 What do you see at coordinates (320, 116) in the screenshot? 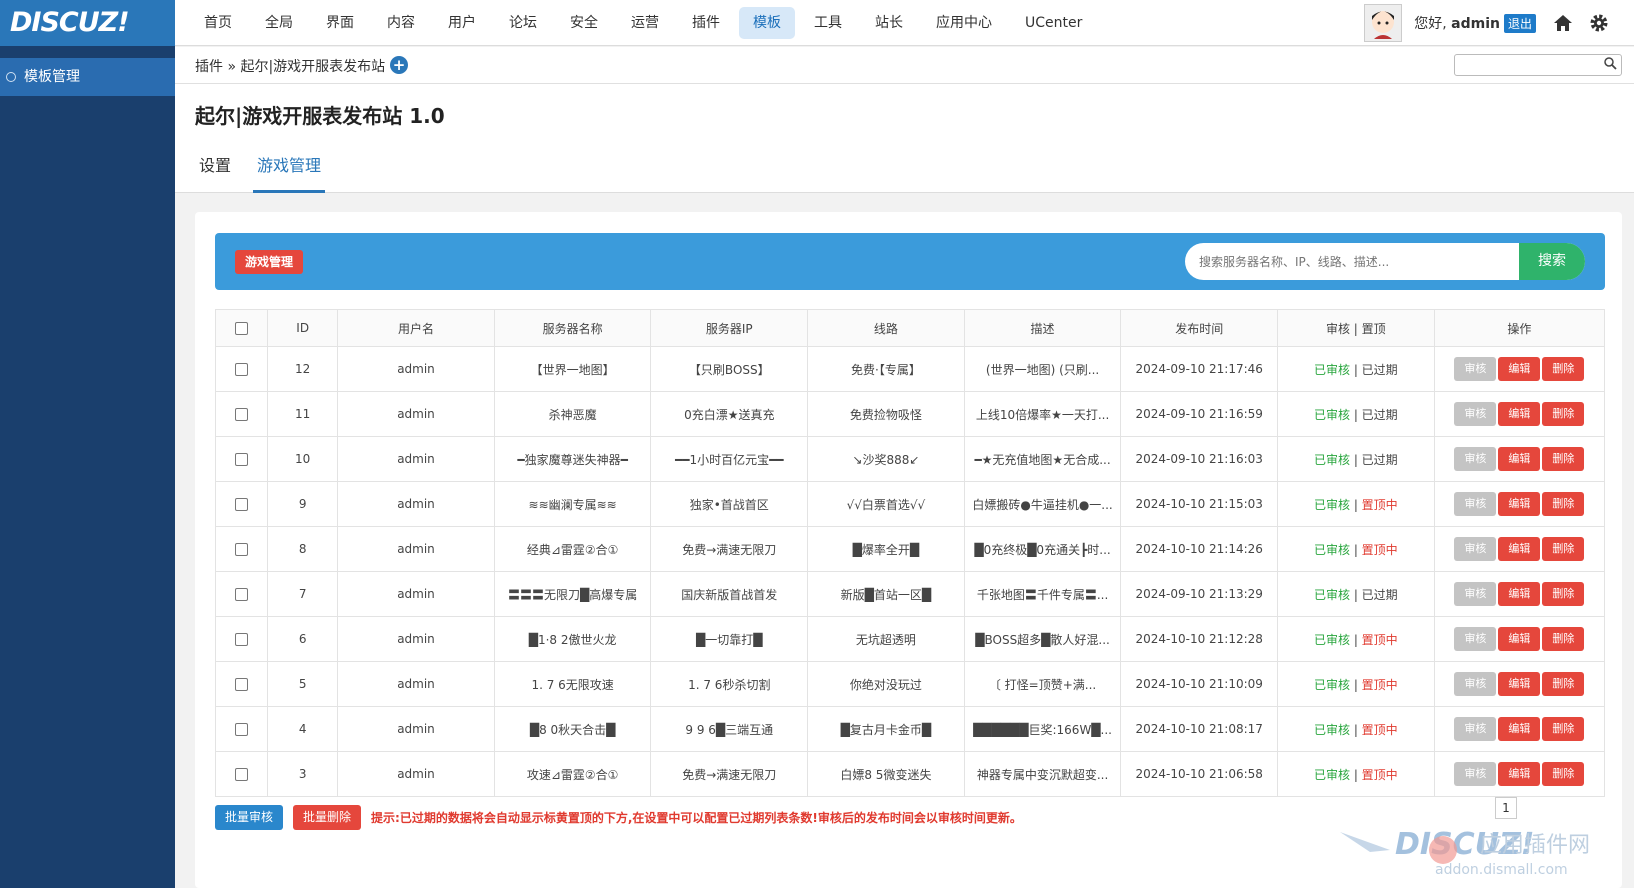
I see `page-title: 起尔|游戏开服表发布站 1.0` at bounding box center [320, 116].